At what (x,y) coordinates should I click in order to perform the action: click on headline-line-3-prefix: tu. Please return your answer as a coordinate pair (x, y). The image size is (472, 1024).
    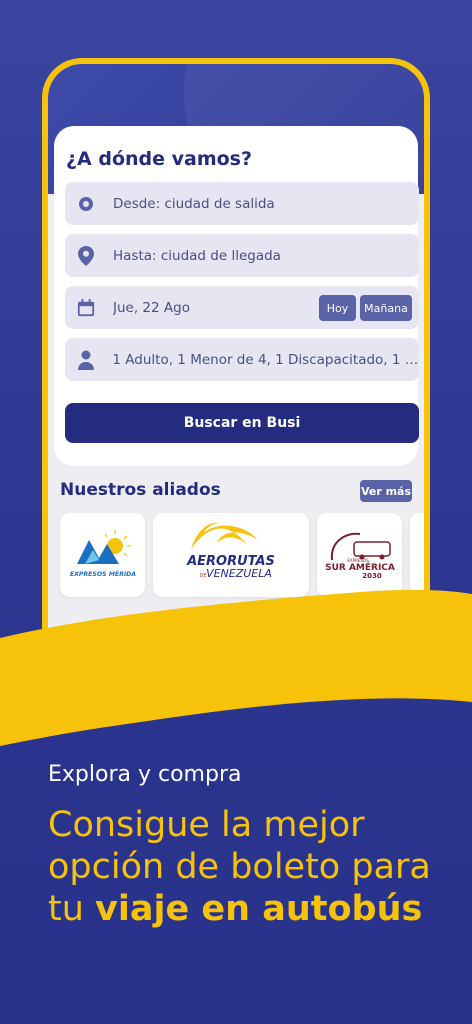
    Looking at the image, I should click on (72, 909).